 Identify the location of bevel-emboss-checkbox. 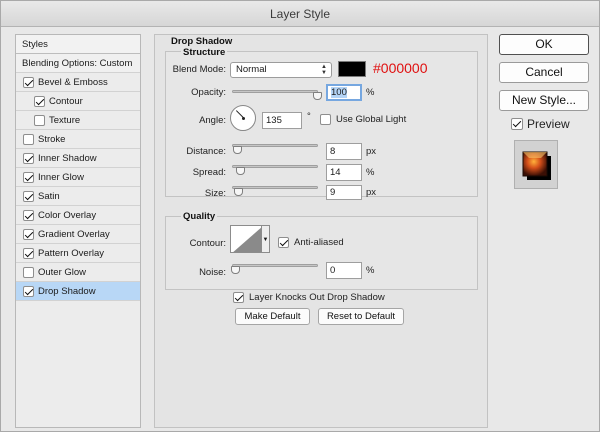
(28, 82).